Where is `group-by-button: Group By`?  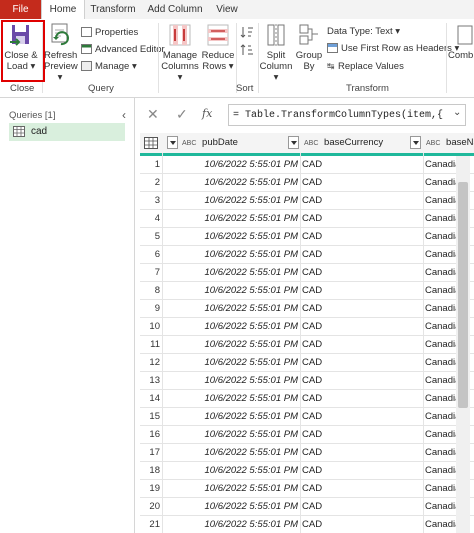 group-by-button: Group By is located at coordinates (309, 51).